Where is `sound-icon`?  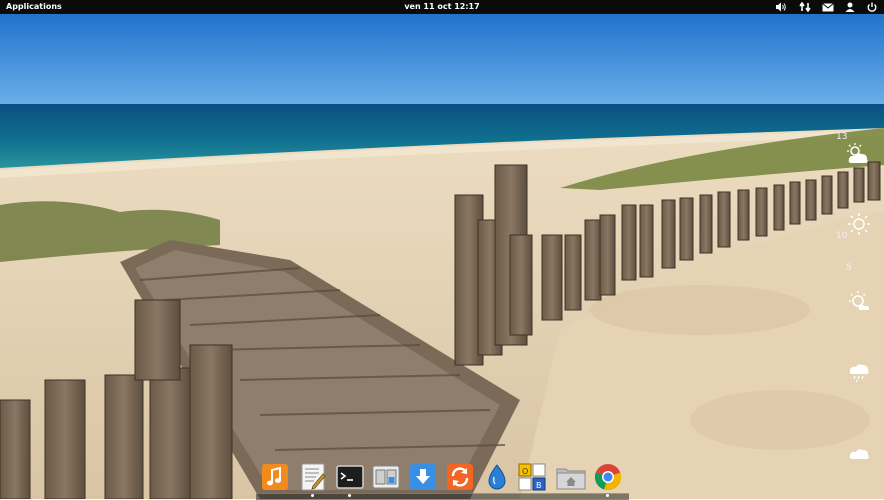
sound-icon is located at coordinates (781, 7).